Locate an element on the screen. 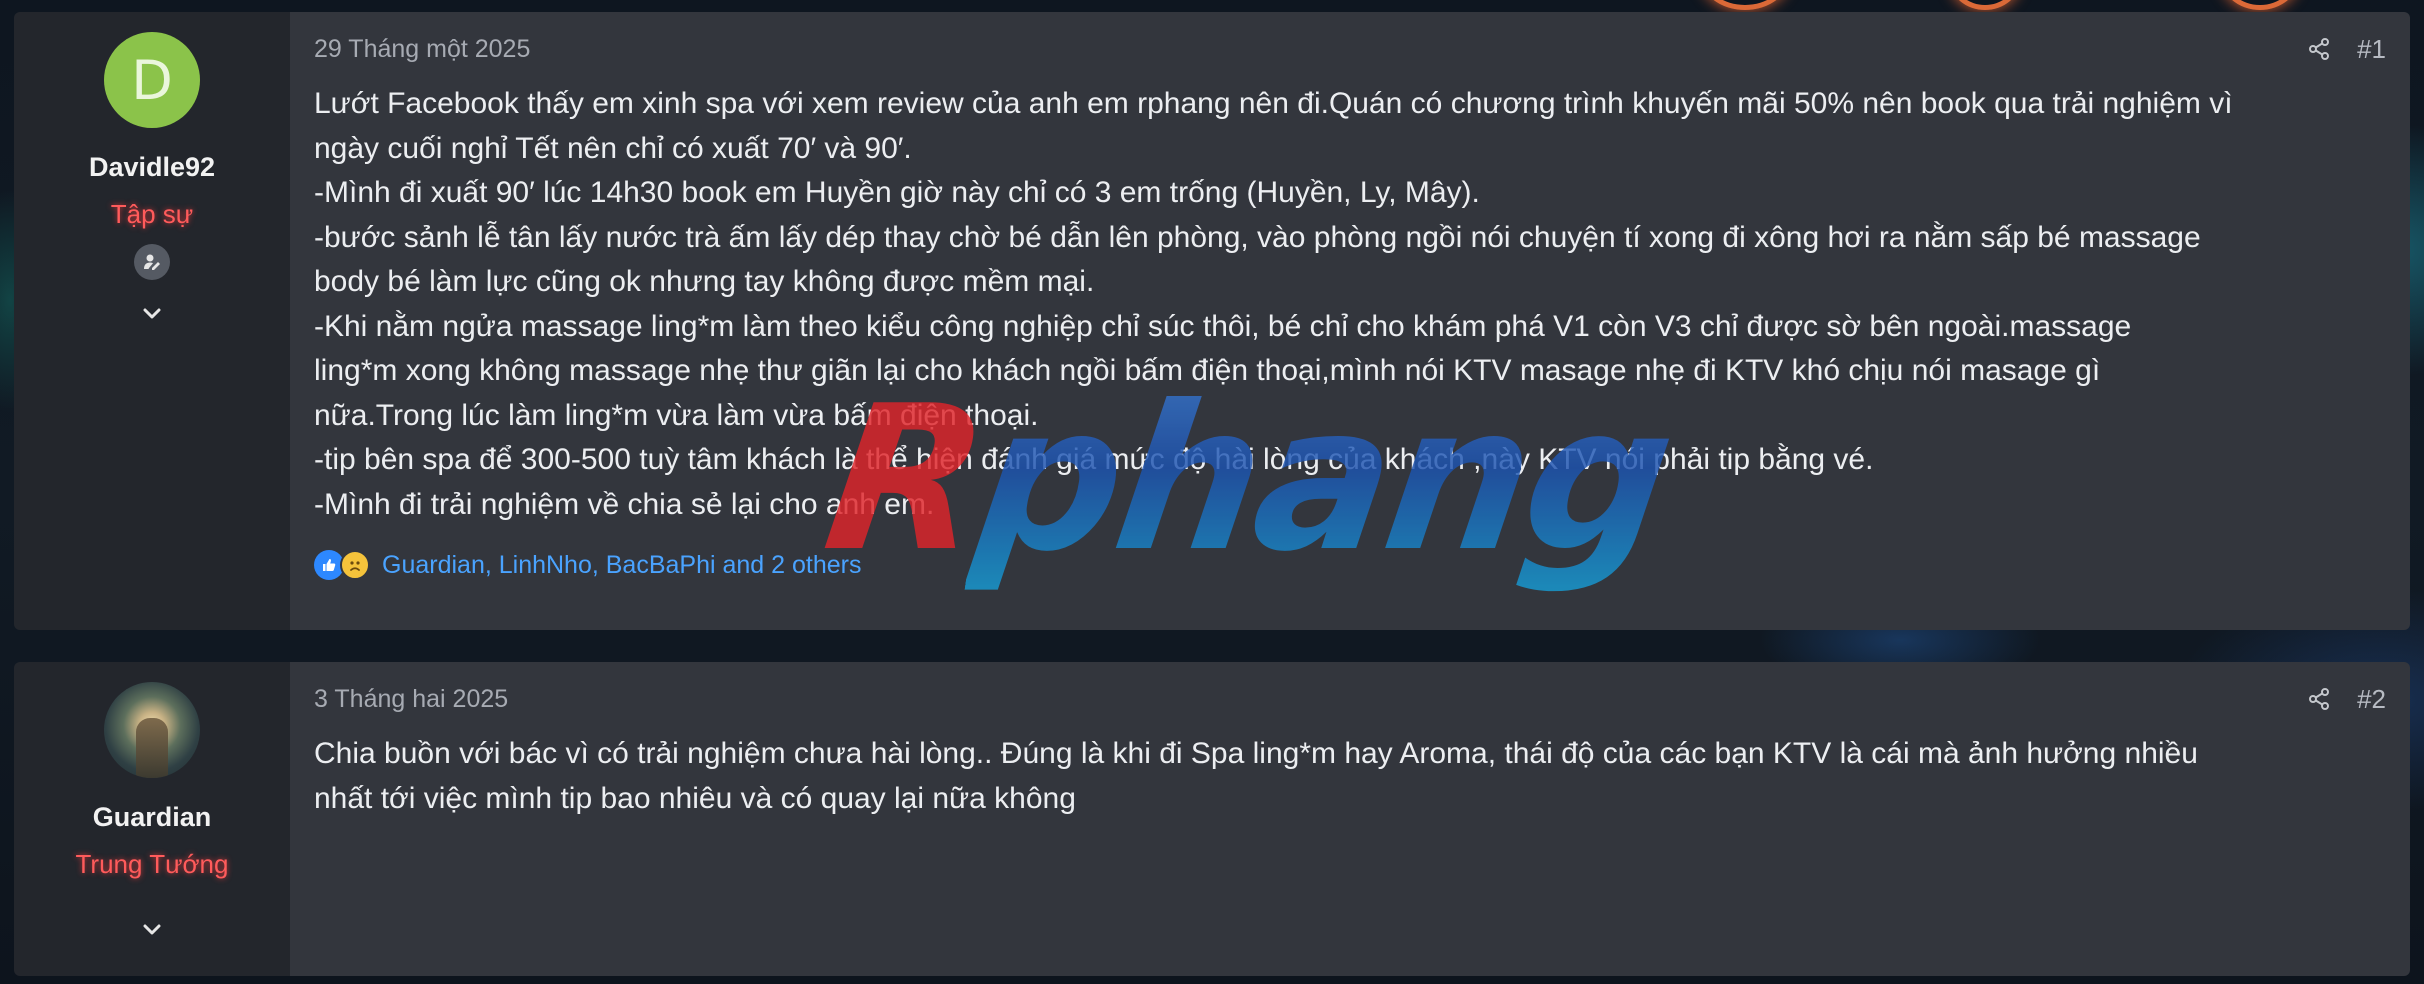 This screenshot has width=2424, height=984. user-edit-icon-svg is located at coordinates (152, 262).